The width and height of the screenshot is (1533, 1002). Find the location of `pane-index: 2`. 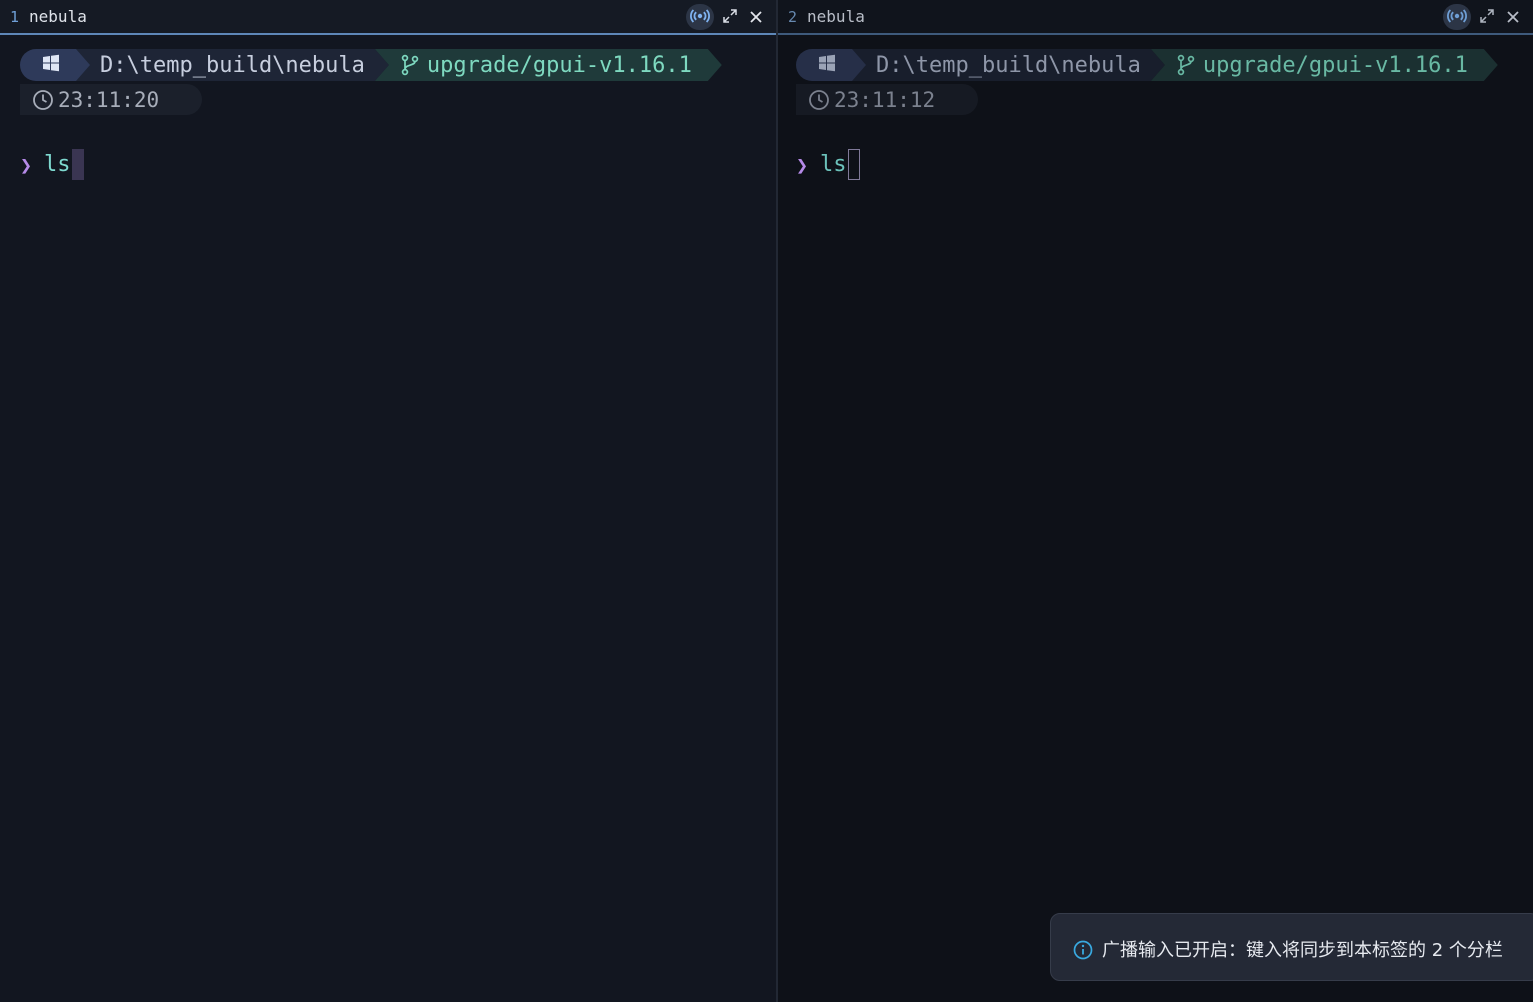

pane-index: 2 is located at coordinates (793, 16).